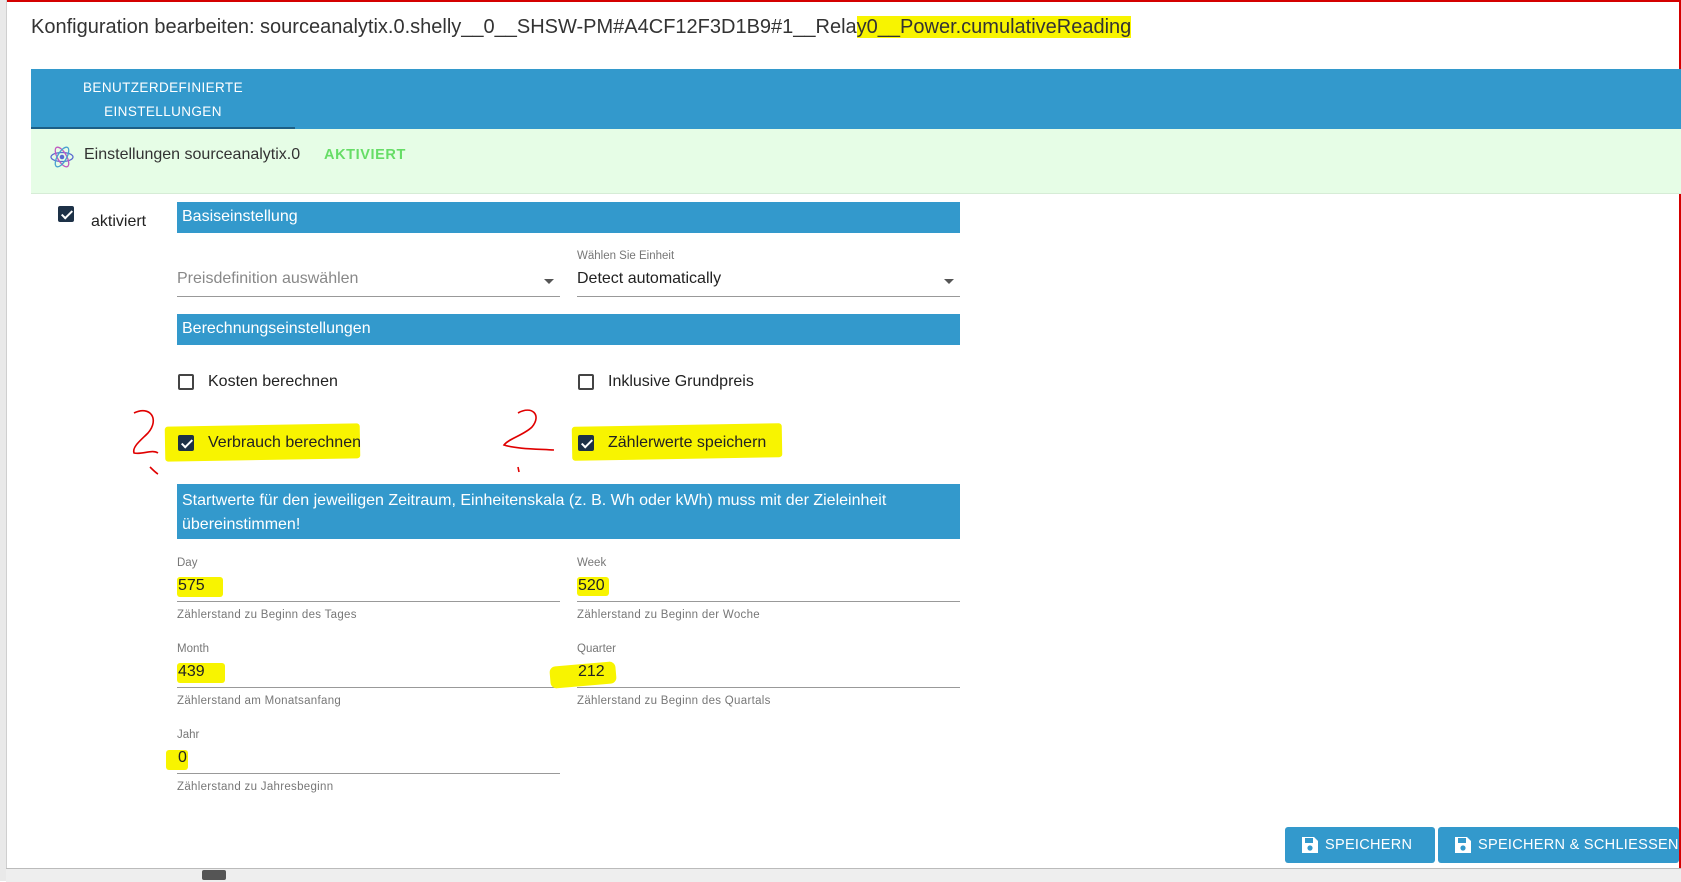 The width and height of the screenshot is (1681, 882). I want to click on calc-costs-label: Kosten berechnen, so click(273, 381).